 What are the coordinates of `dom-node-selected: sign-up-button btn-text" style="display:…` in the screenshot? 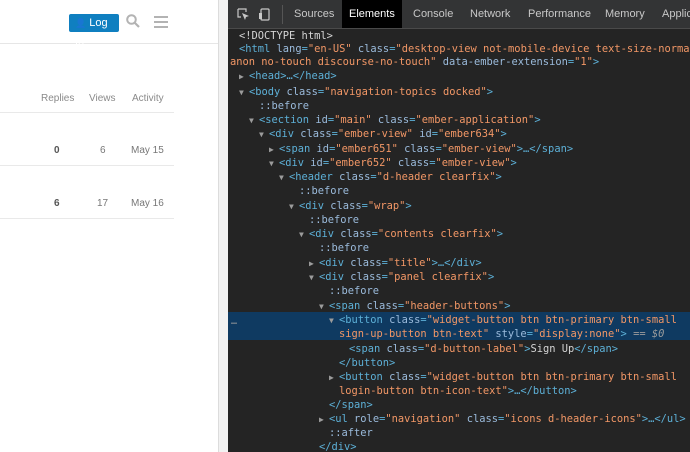 It's located at (501, 334).